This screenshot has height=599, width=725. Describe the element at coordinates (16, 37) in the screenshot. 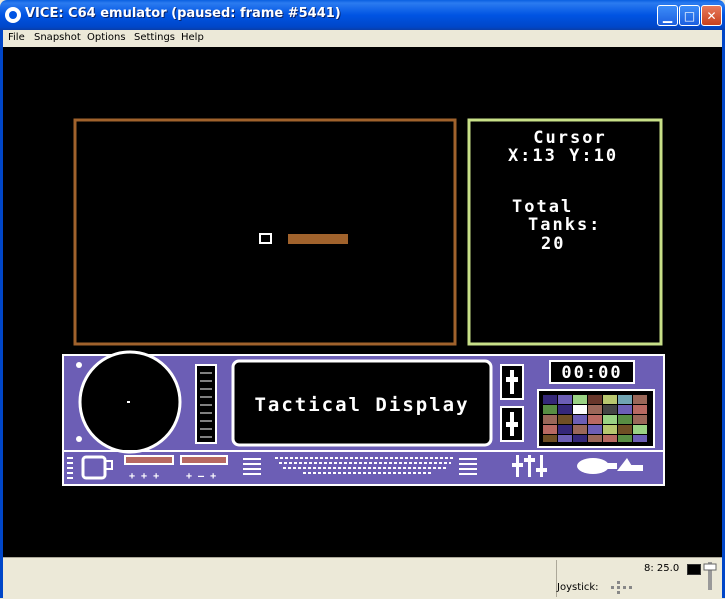

I see `menu-file: File` at that location.